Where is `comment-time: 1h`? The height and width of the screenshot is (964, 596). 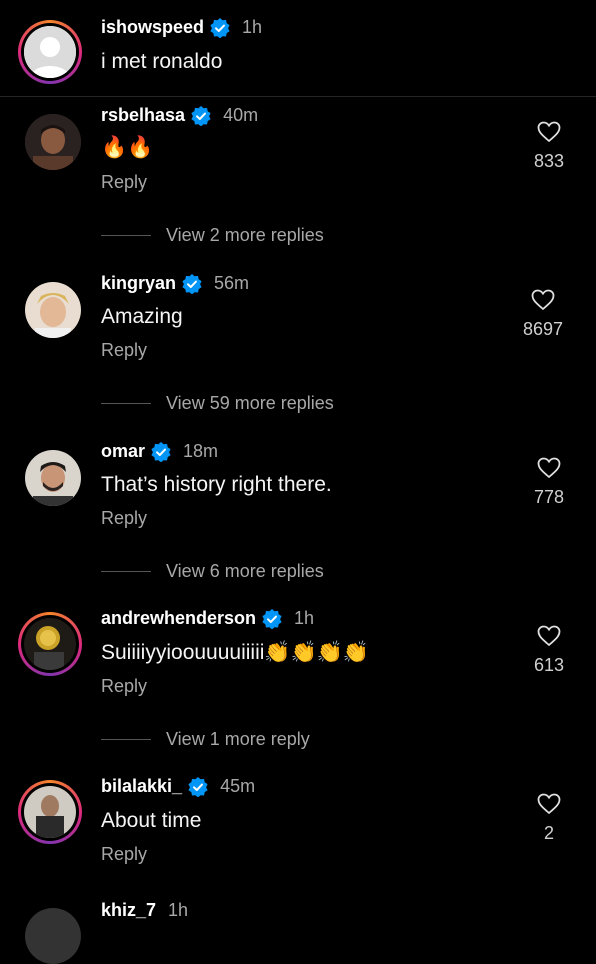 comment-time: 1h is located at coordinates (304, 618).